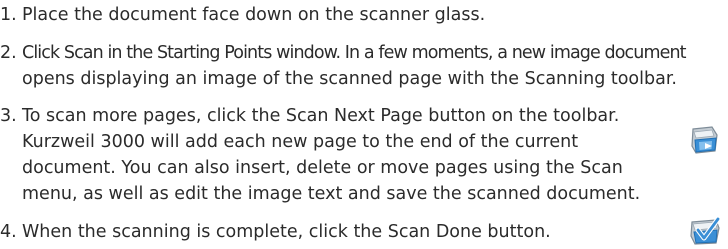 This screenshot has width=728, height=249. I want to click on step-number: 4., so click(8, 232).